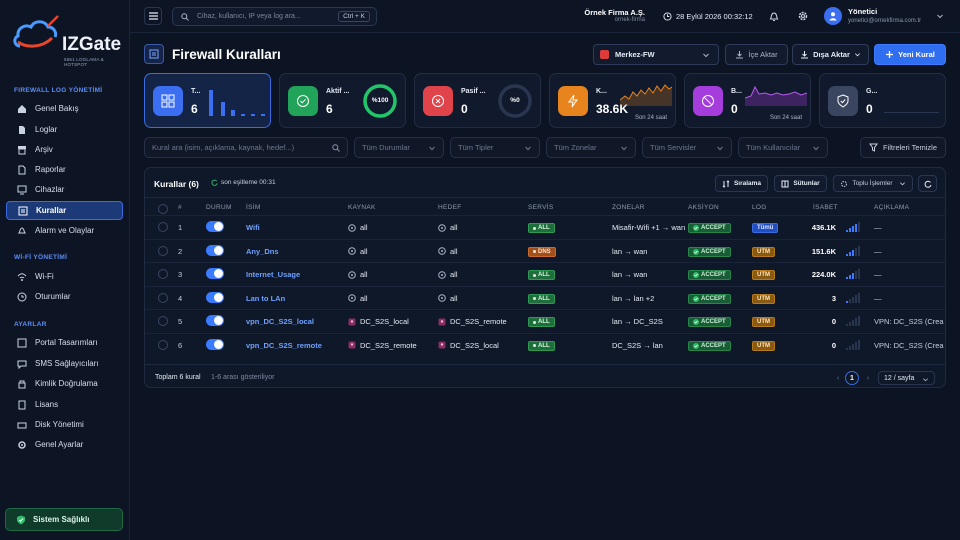 The height and width of the screenshot is (540, 960). Describe the element at coordinates (67, 39) in the screenshot. I see `brand-logo: IZGate 5651 LOGLAMA & HOTSPOT` at that location.